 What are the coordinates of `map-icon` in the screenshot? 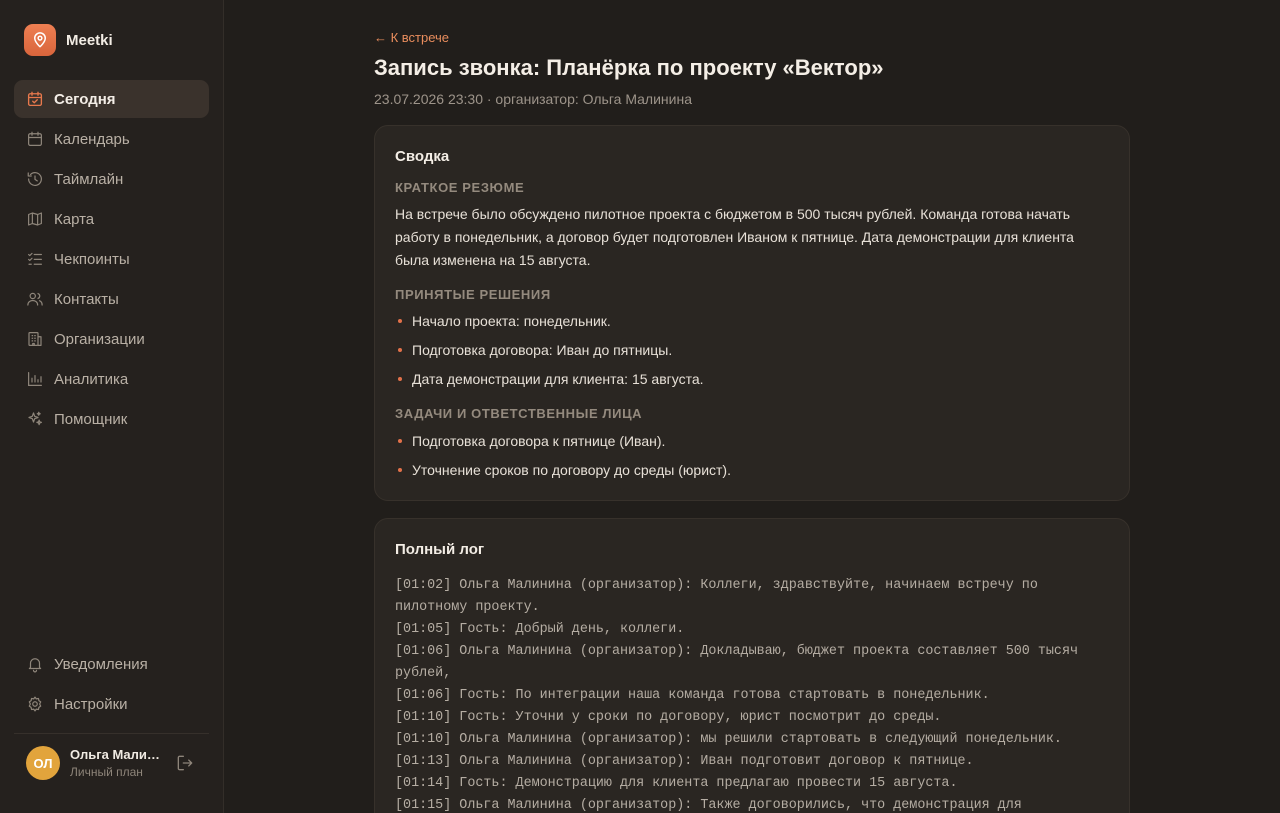 It's located at (35, 219).